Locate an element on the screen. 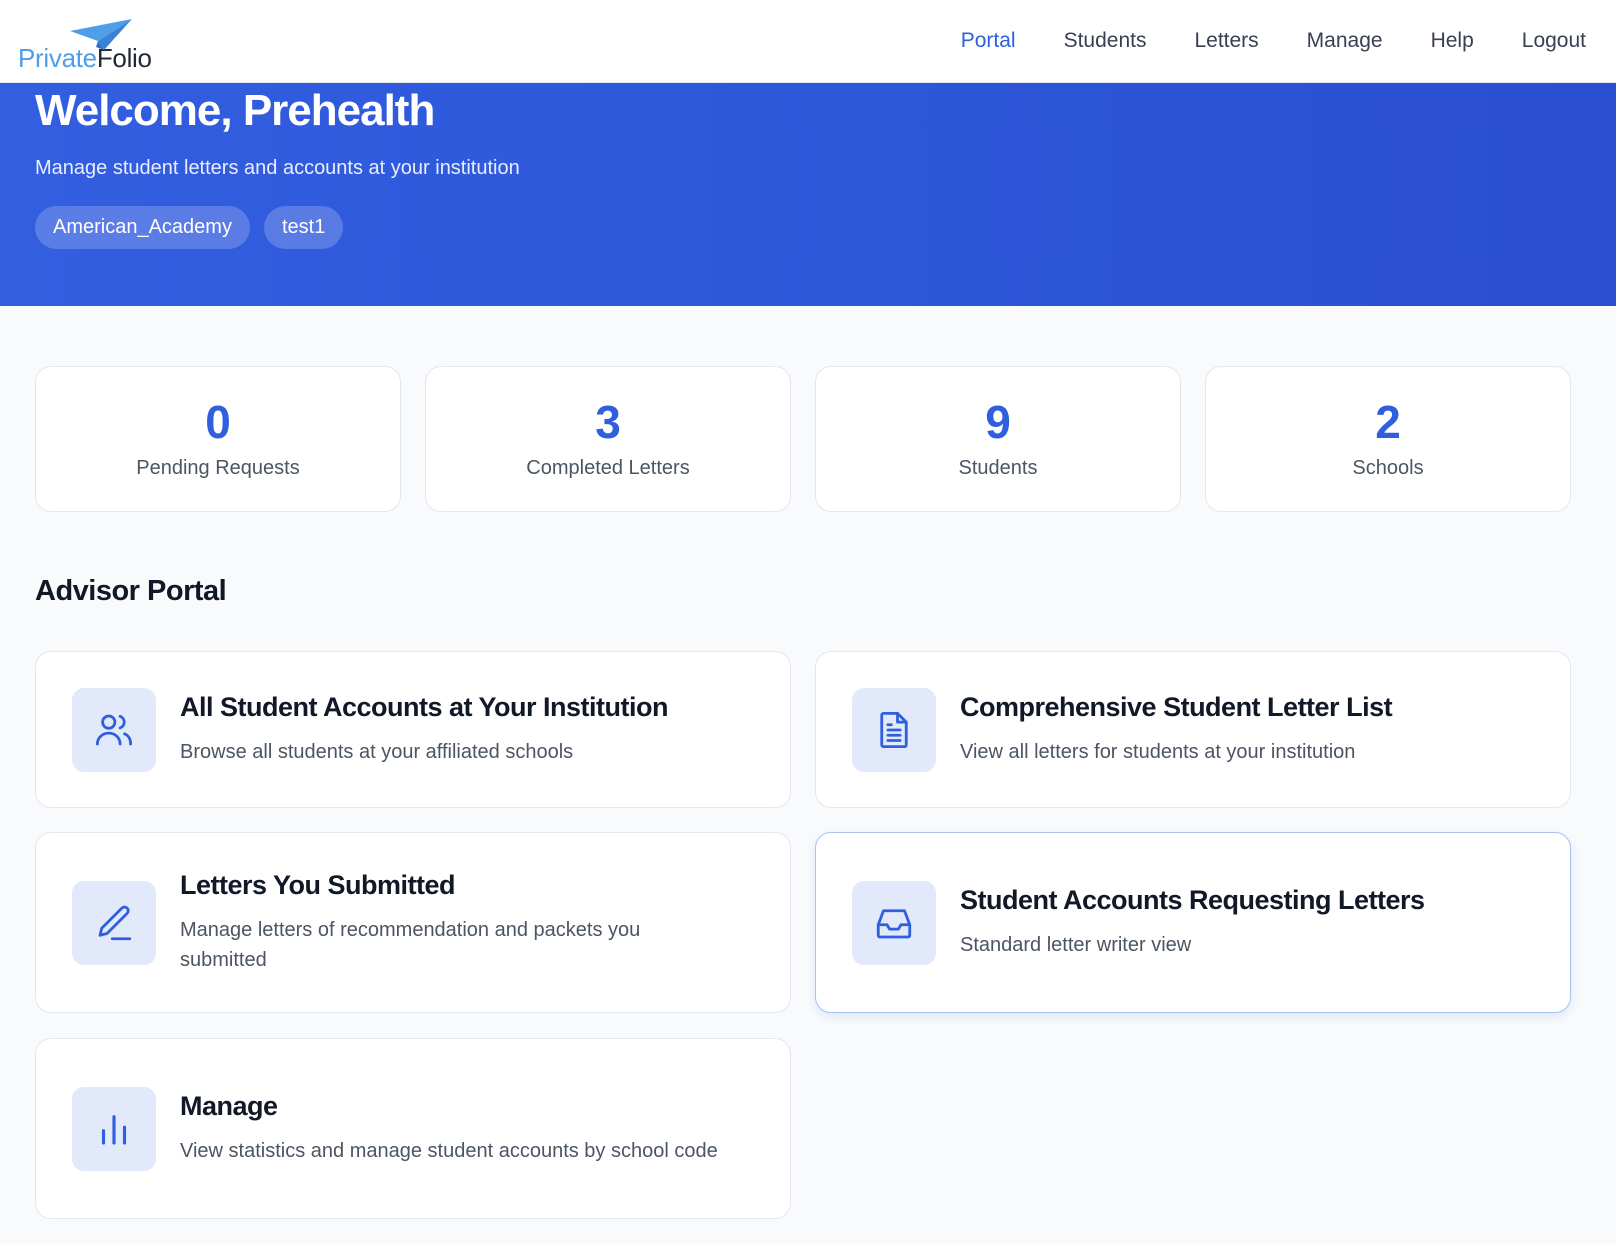 The height and width of the screenshot is (1244, 1616). institution-tags: American_Academy test1 is located at coordinates (808, 228).